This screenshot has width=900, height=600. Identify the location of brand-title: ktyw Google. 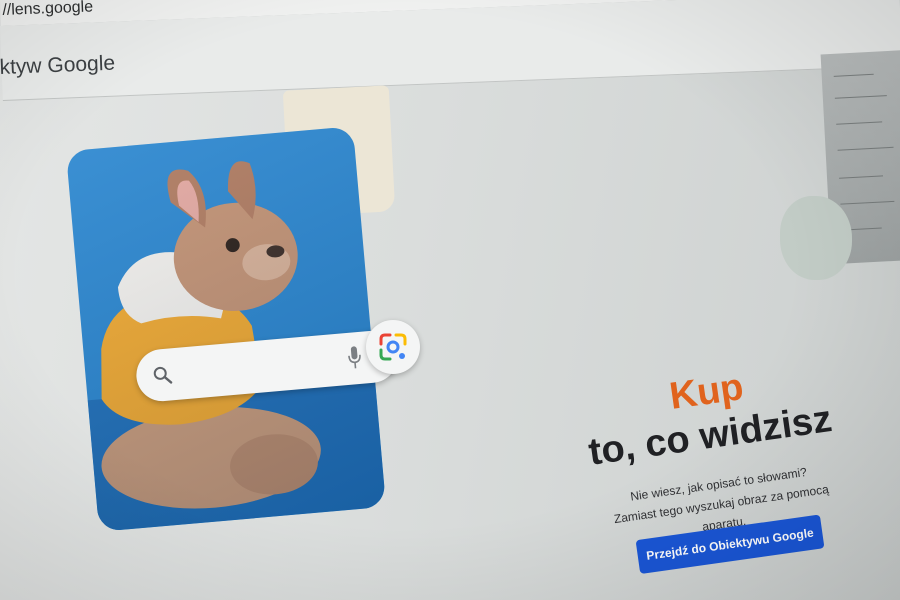
(58, 65).